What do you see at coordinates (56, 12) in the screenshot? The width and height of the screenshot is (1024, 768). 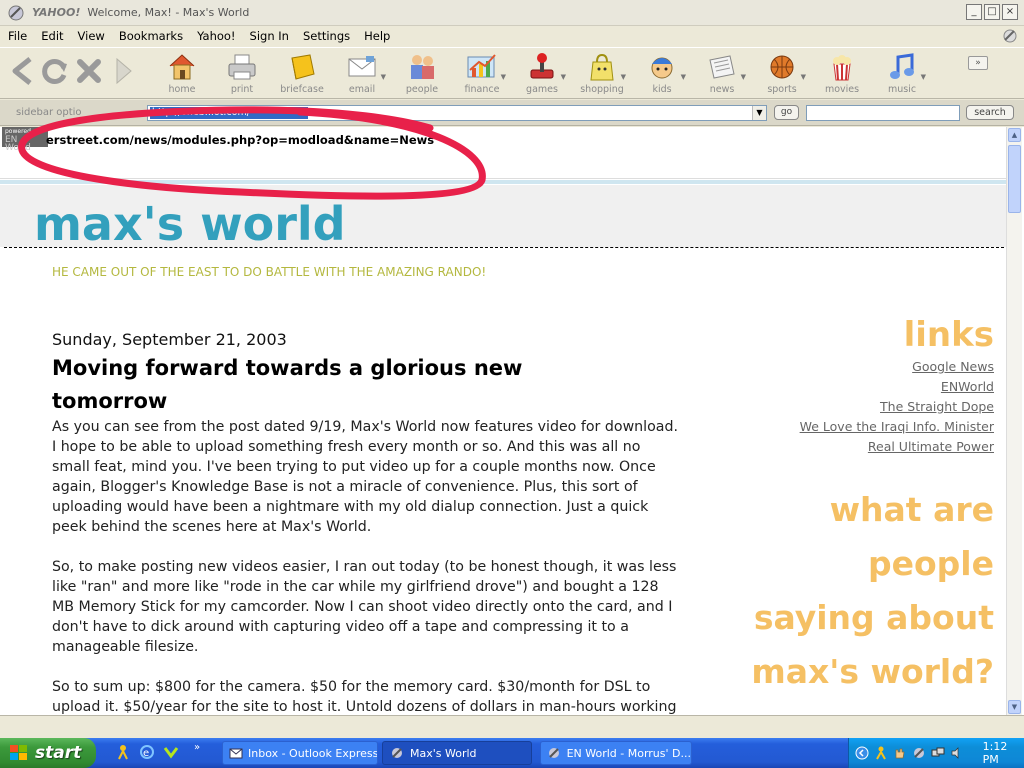 I see `brand-logo: YAHOO!` at bounding box center [56, 12].